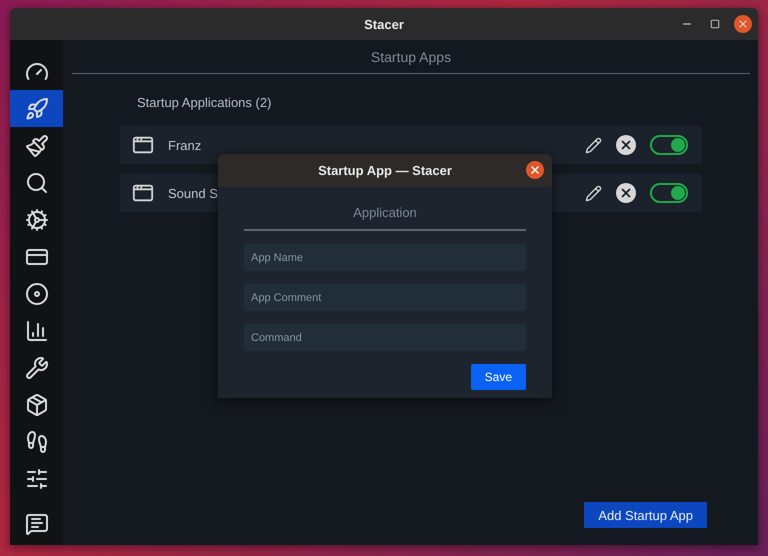 This screenshot has height=556, width=768. I want to click on input-field: Command, so click(385, 337).